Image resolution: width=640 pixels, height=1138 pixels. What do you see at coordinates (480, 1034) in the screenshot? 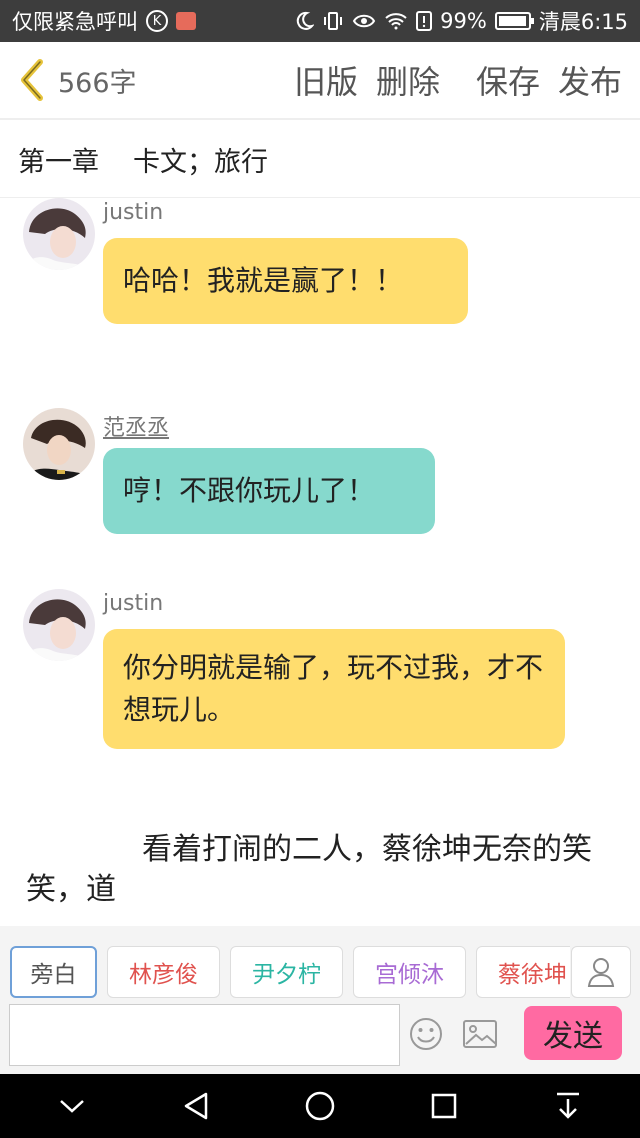
I see `image-icon` at bounding box center [480, 1034].